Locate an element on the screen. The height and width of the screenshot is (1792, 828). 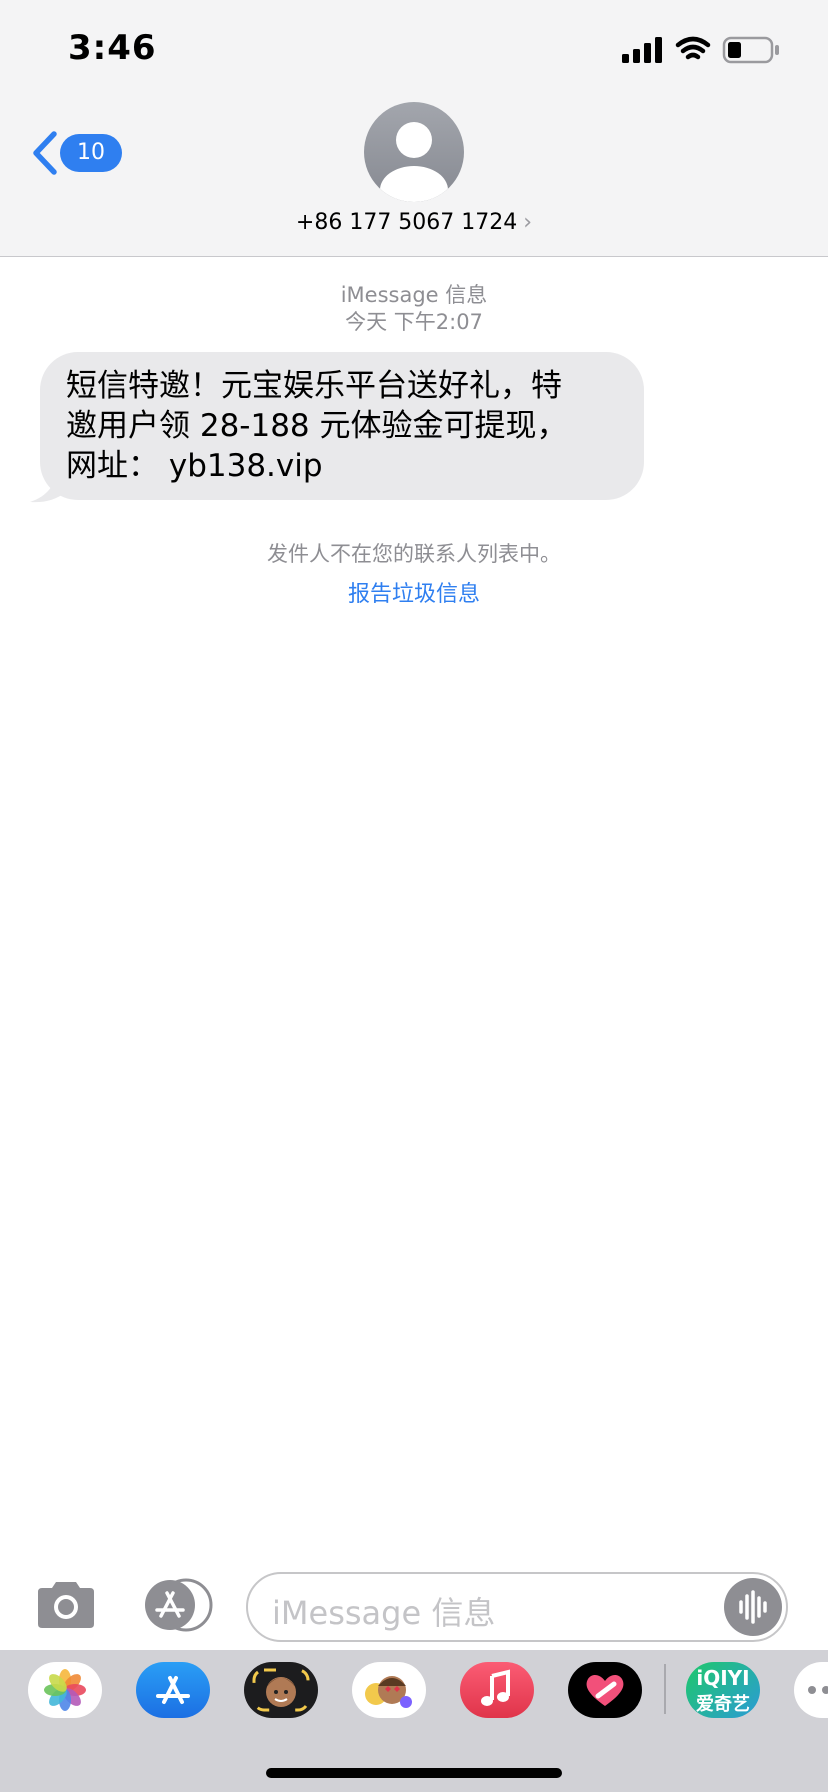
stickers-faces is located at coordinates (388, 1692).